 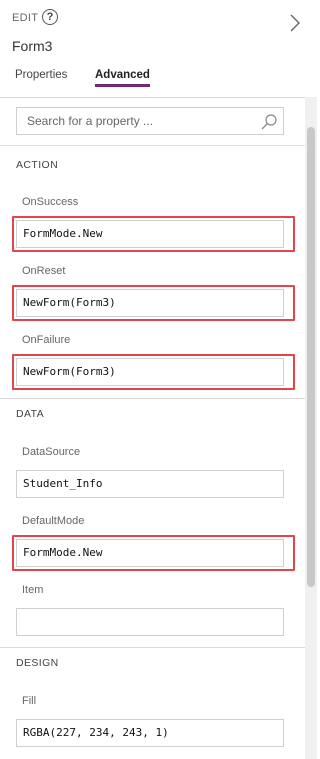 What do you see at coordinates (29, 701) in the screenshot?
I see `property-label-fill: Fill` at bounding box center [29, 701].